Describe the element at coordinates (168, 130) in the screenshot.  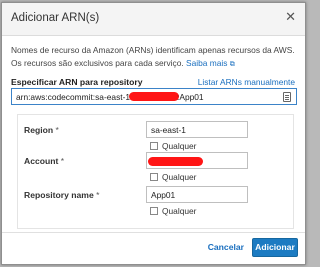
I see `region-value: sa-east-1` at that location.